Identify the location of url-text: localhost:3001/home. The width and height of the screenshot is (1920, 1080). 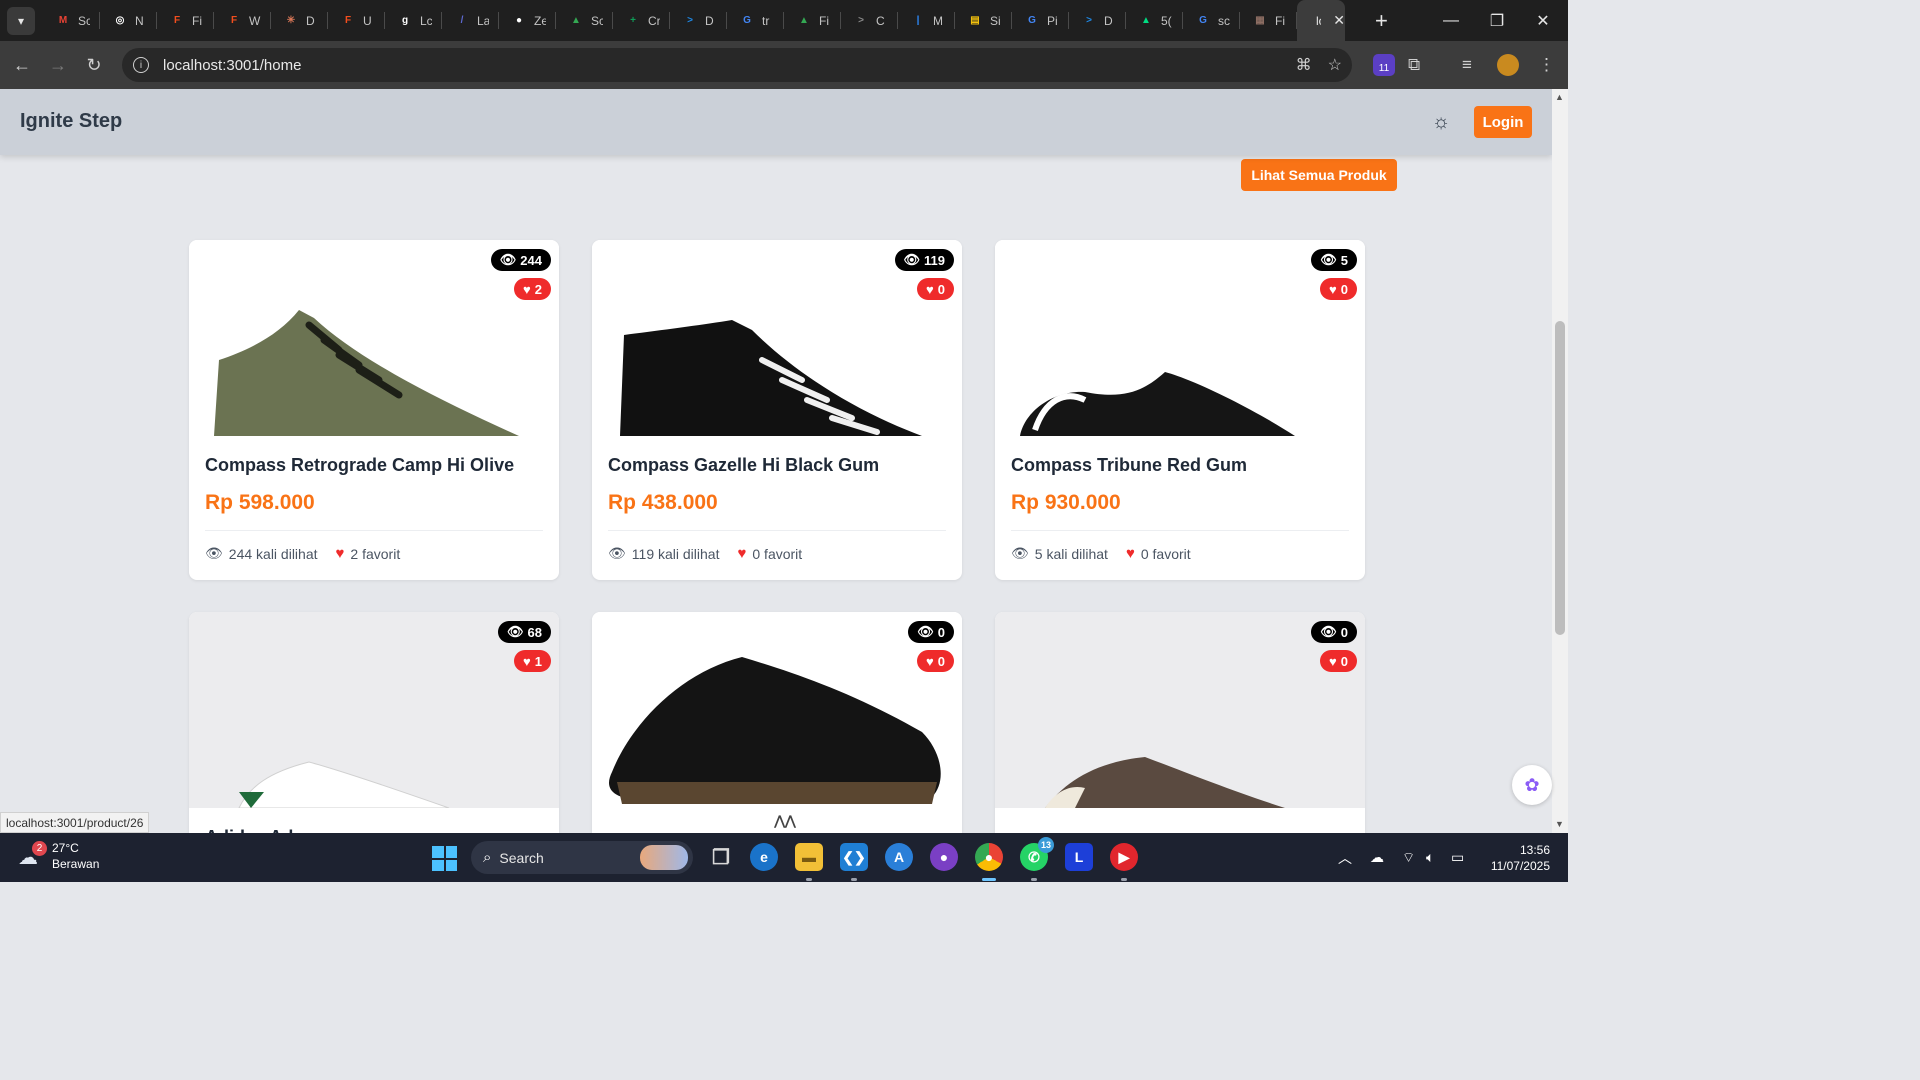
(232, 65).